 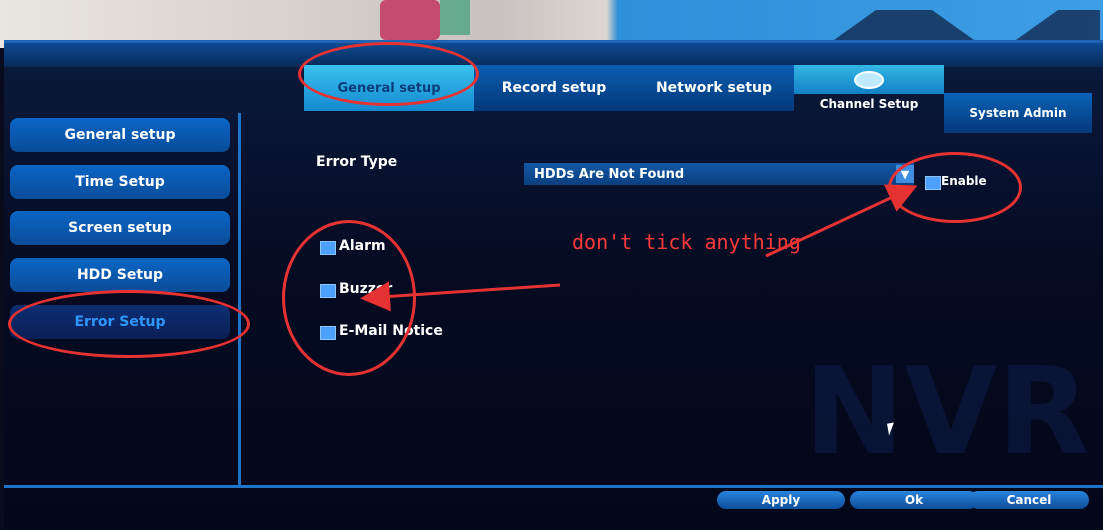 What do you see at coordinates (609, 174) in the screenshot?
I see `error-type-value: HDDs Are Not Found` at bounding box center [609, 174].